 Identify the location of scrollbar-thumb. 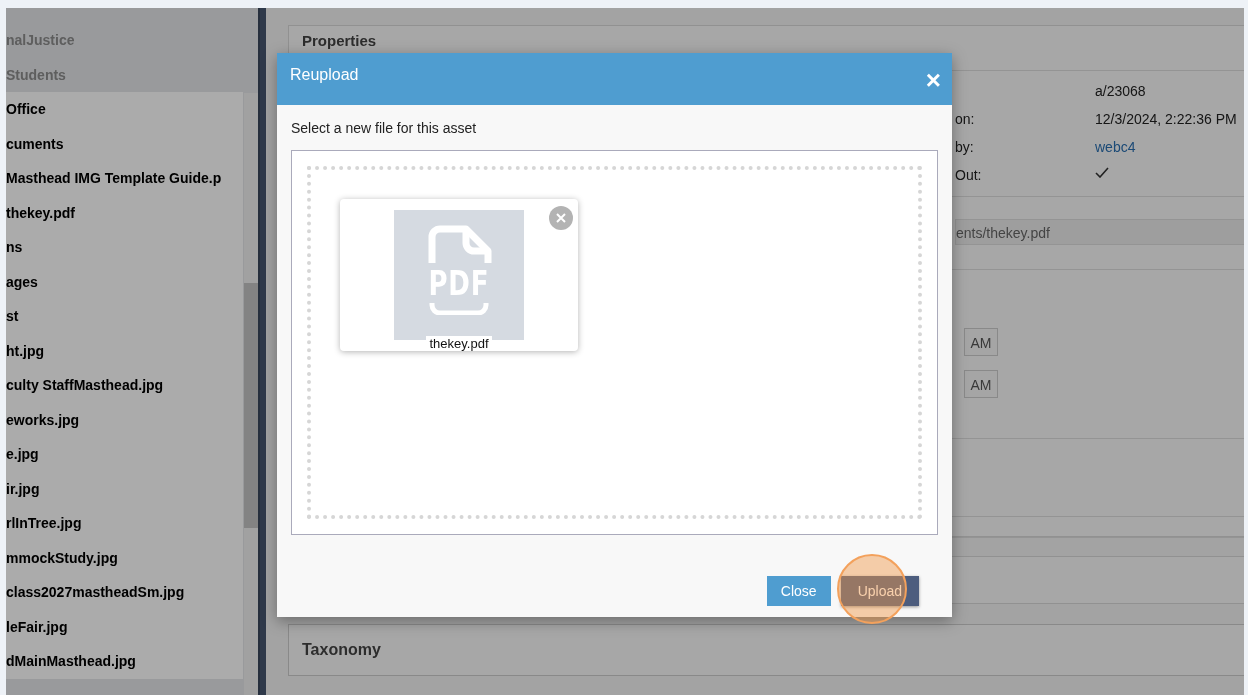
(251, 405).